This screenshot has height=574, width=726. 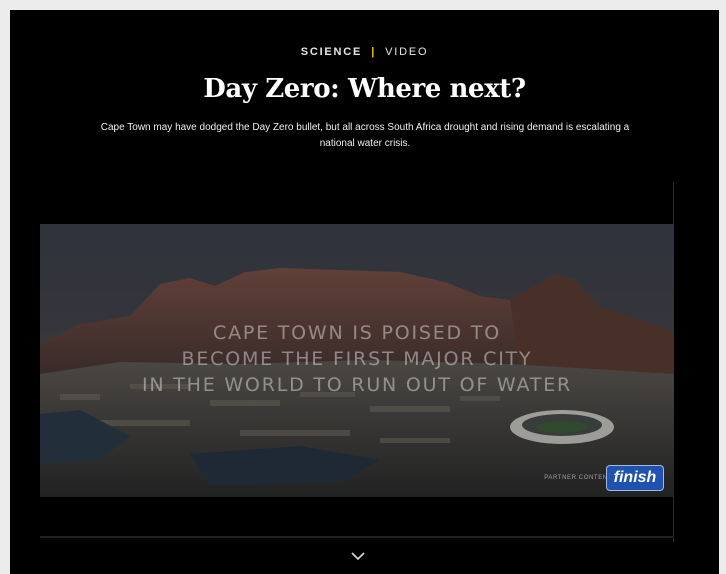 I want to click on overlay-line: BECOME THE FIRST MAJOR CITY, so click(x=357, y=359).